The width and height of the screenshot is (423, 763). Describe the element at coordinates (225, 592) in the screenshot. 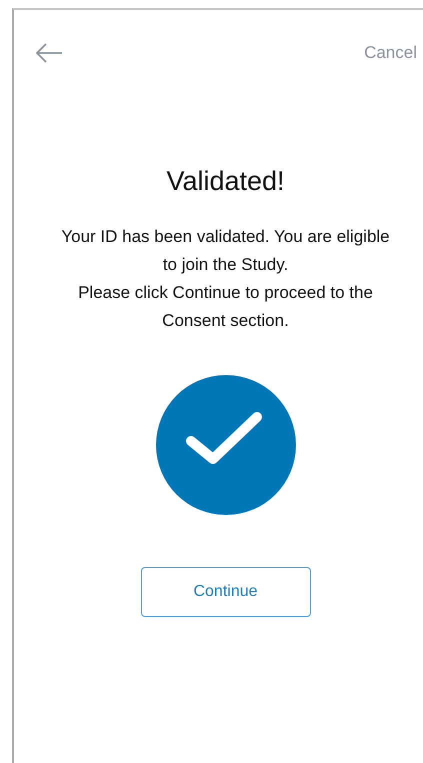

I see `continue-button: Continue` at that location.